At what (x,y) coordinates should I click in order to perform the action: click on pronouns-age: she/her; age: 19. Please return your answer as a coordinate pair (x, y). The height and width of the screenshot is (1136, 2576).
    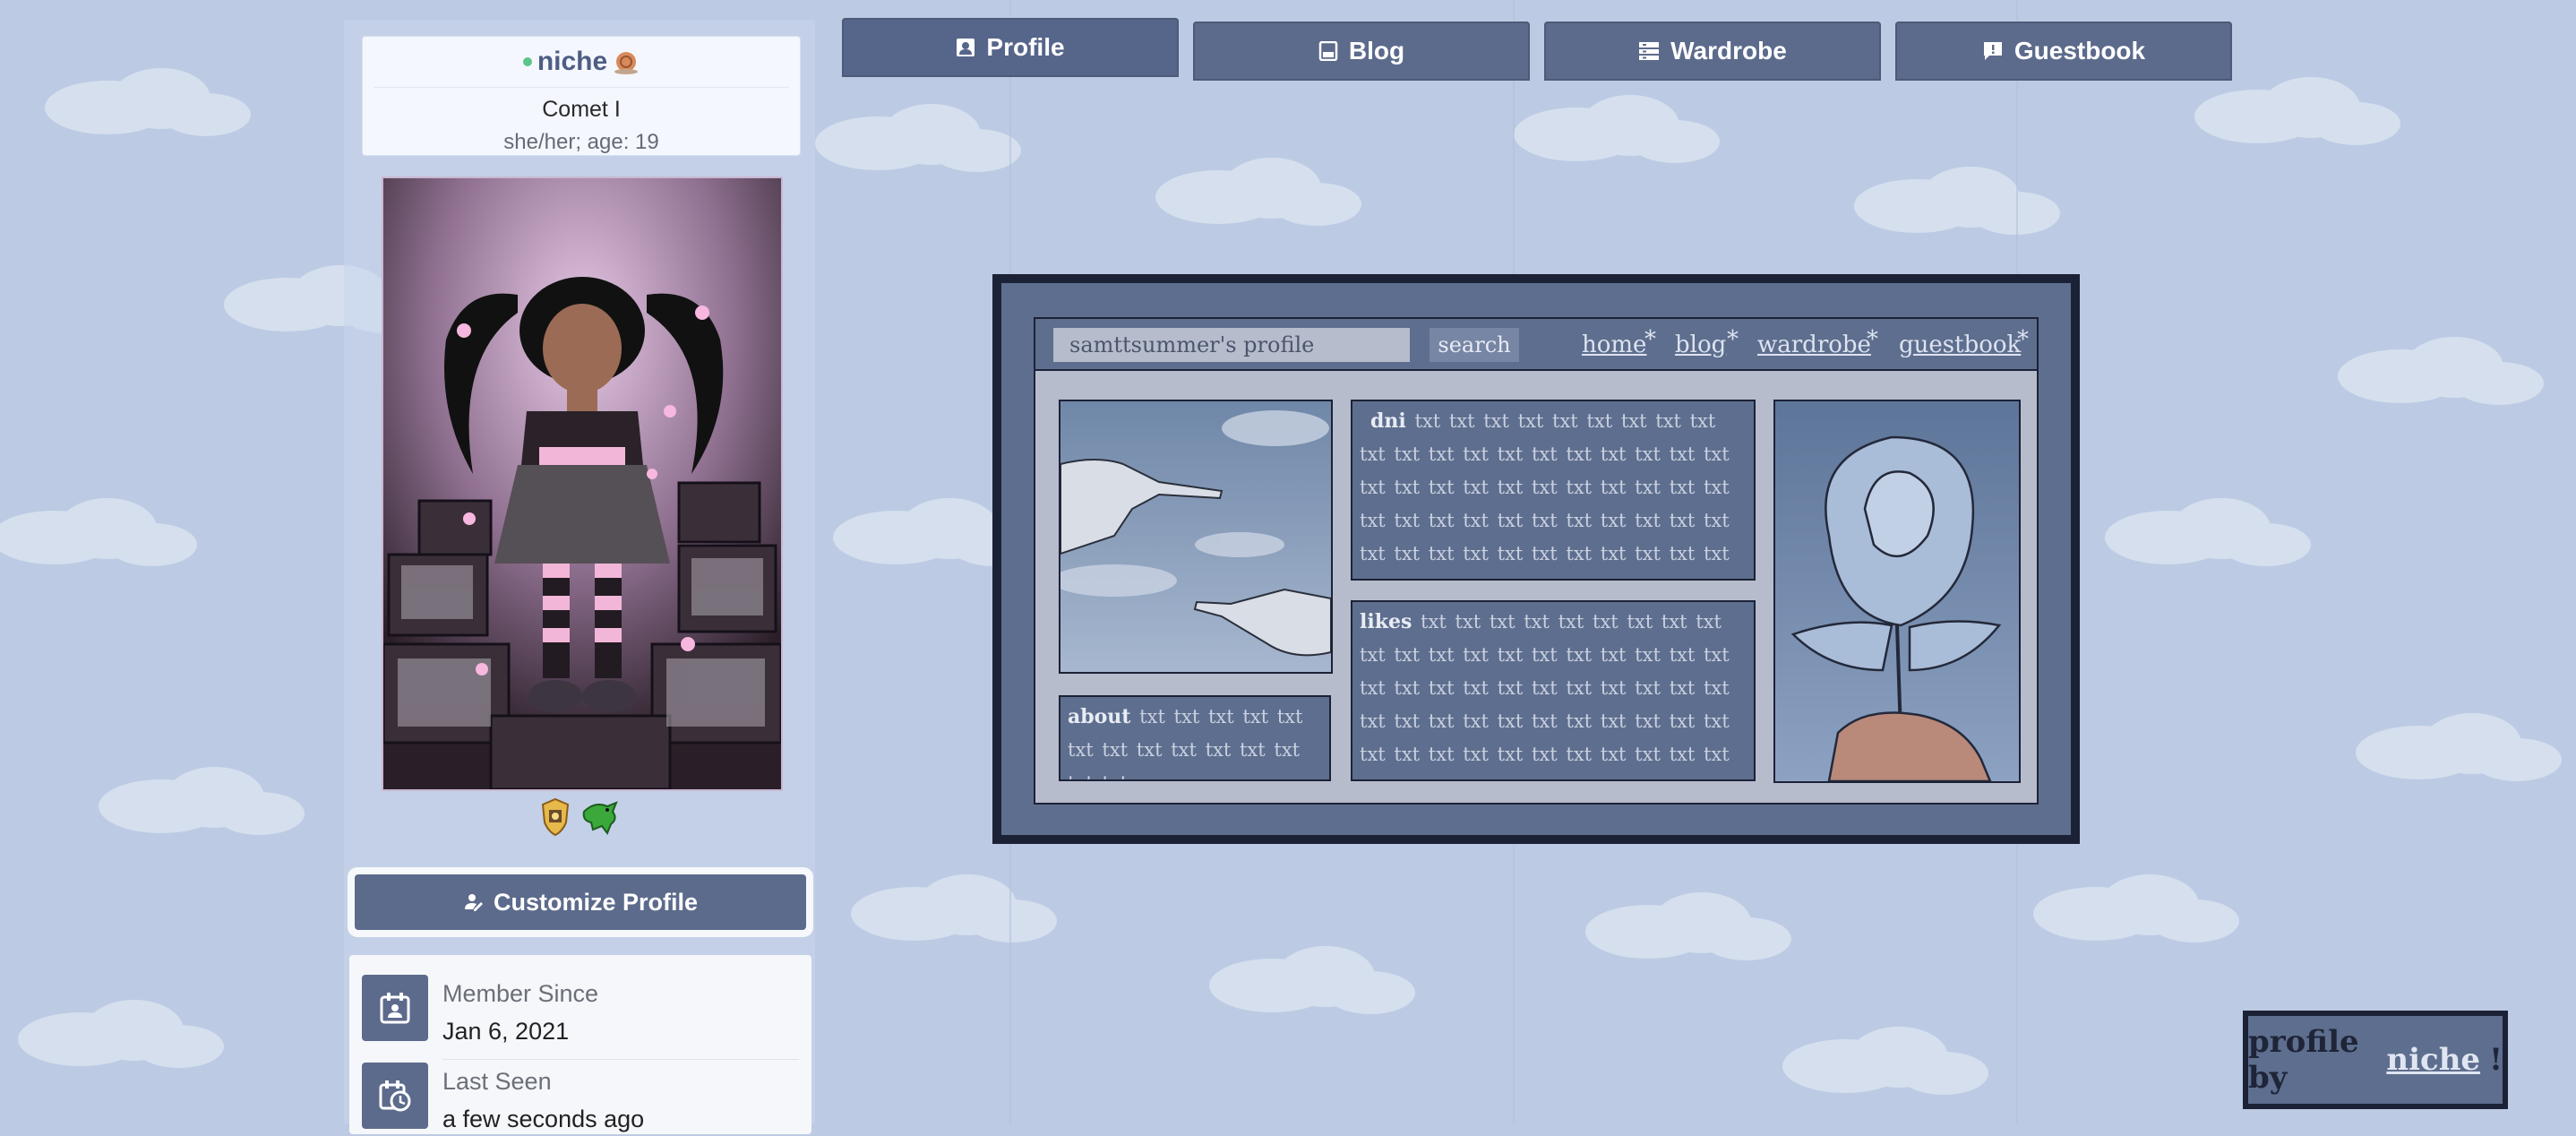
    Looking at the image, I should click on (581, 142).